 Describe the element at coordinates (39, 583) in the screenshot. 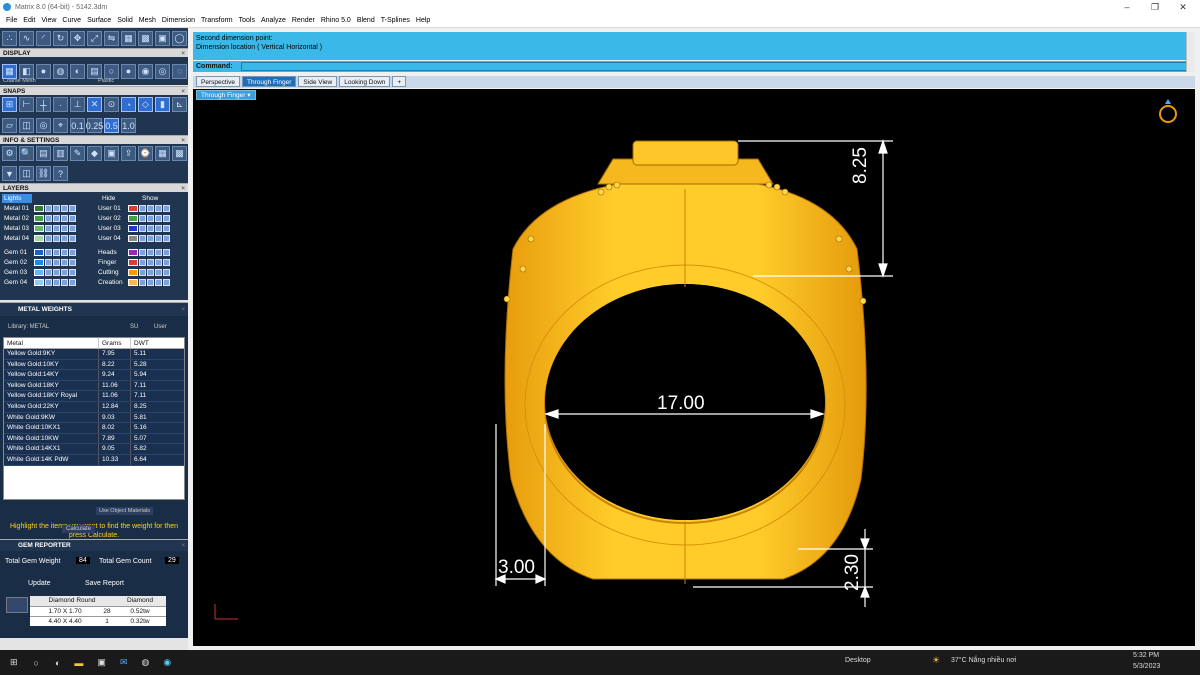

I see `update-button: Update` at that location.